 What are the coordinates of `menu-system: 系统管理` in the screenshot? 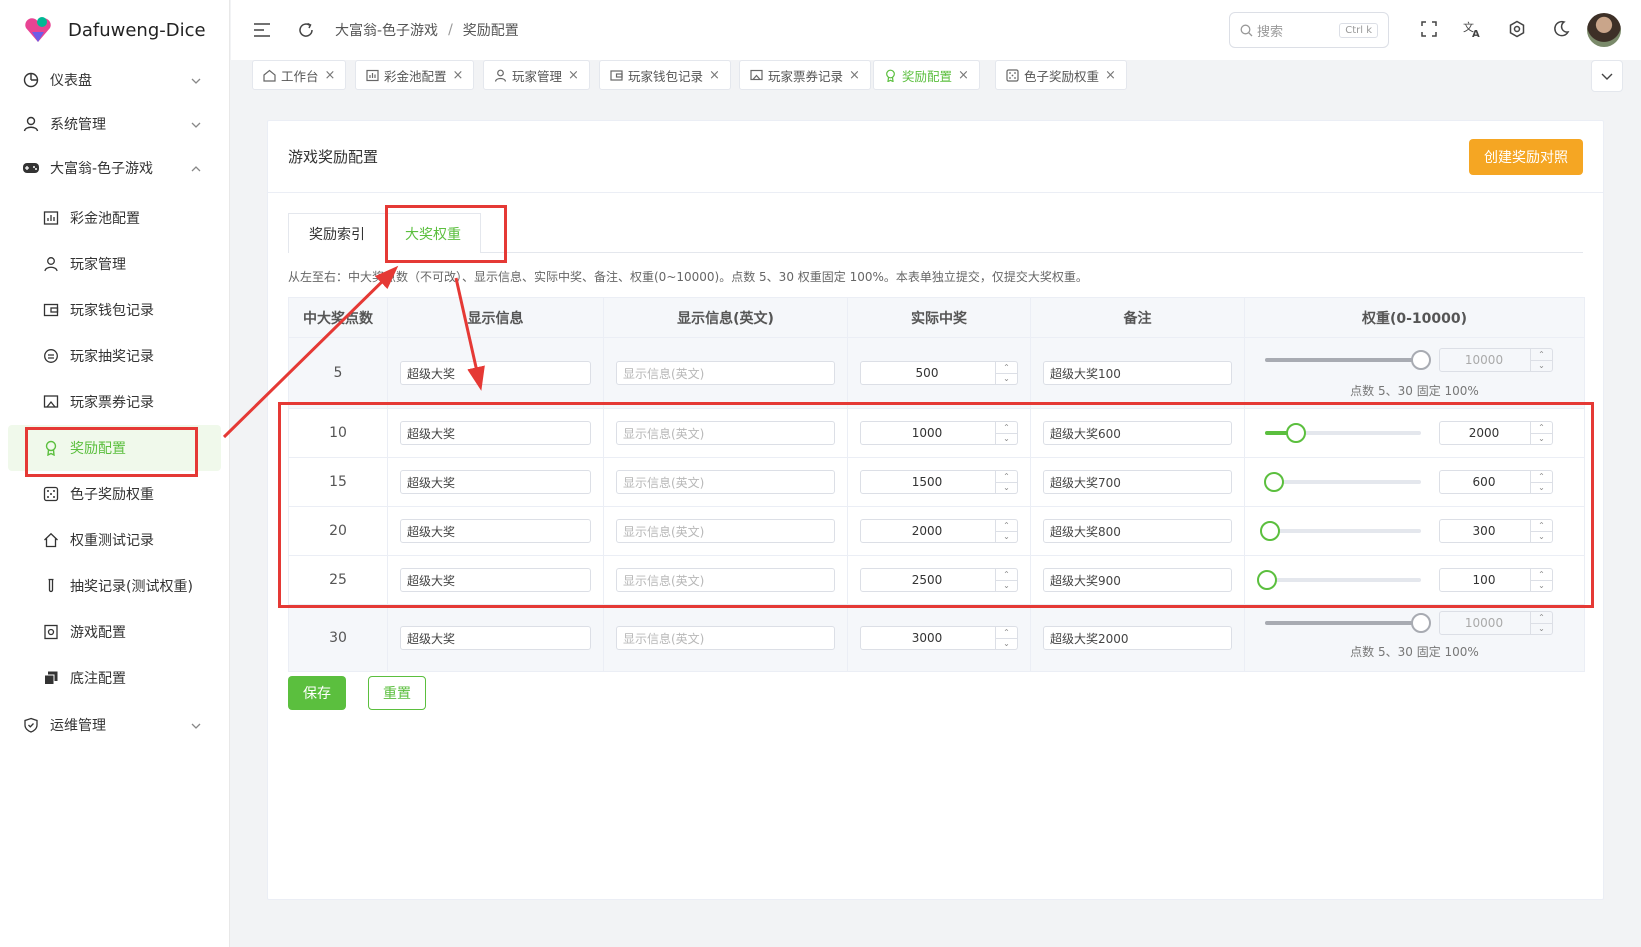 It's located at (114, 124).